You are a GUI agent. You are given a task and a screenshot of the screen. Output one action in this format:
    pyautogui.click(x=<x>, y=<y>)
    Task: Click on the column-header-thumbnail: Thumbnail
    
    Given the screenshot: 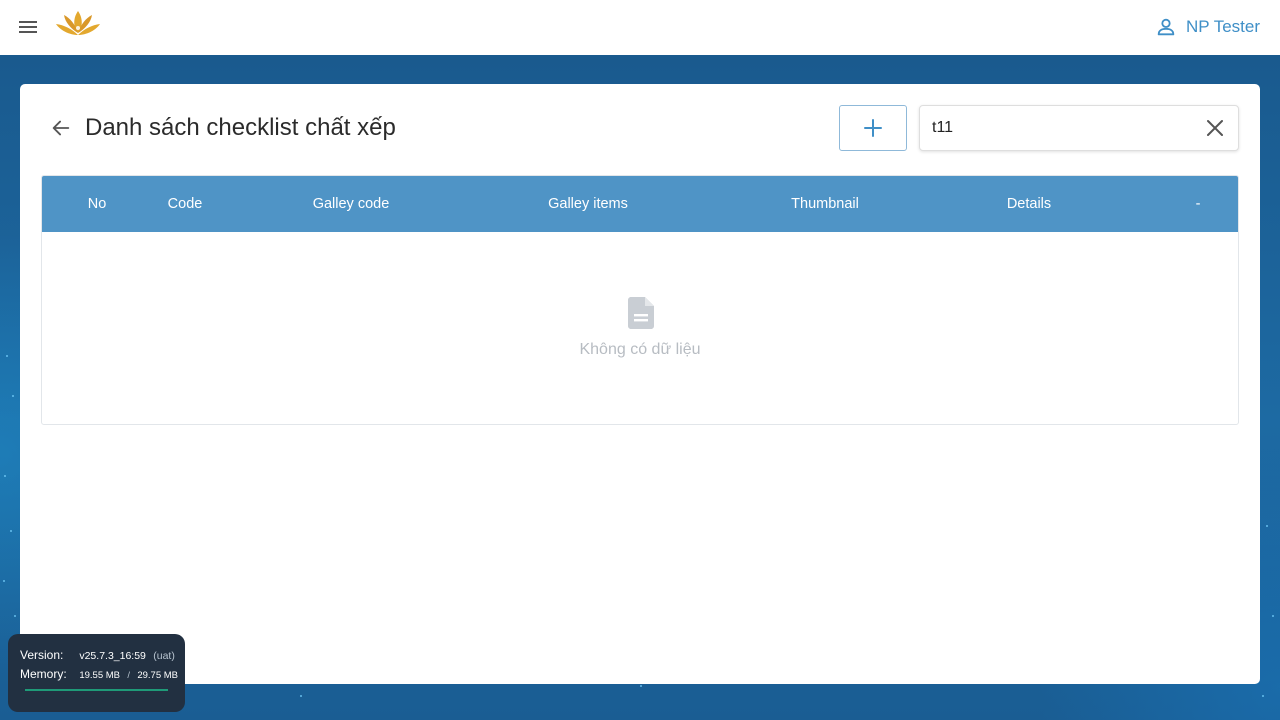 What is the action you would take?
    pyautogui.click(x=825, y=204)
    